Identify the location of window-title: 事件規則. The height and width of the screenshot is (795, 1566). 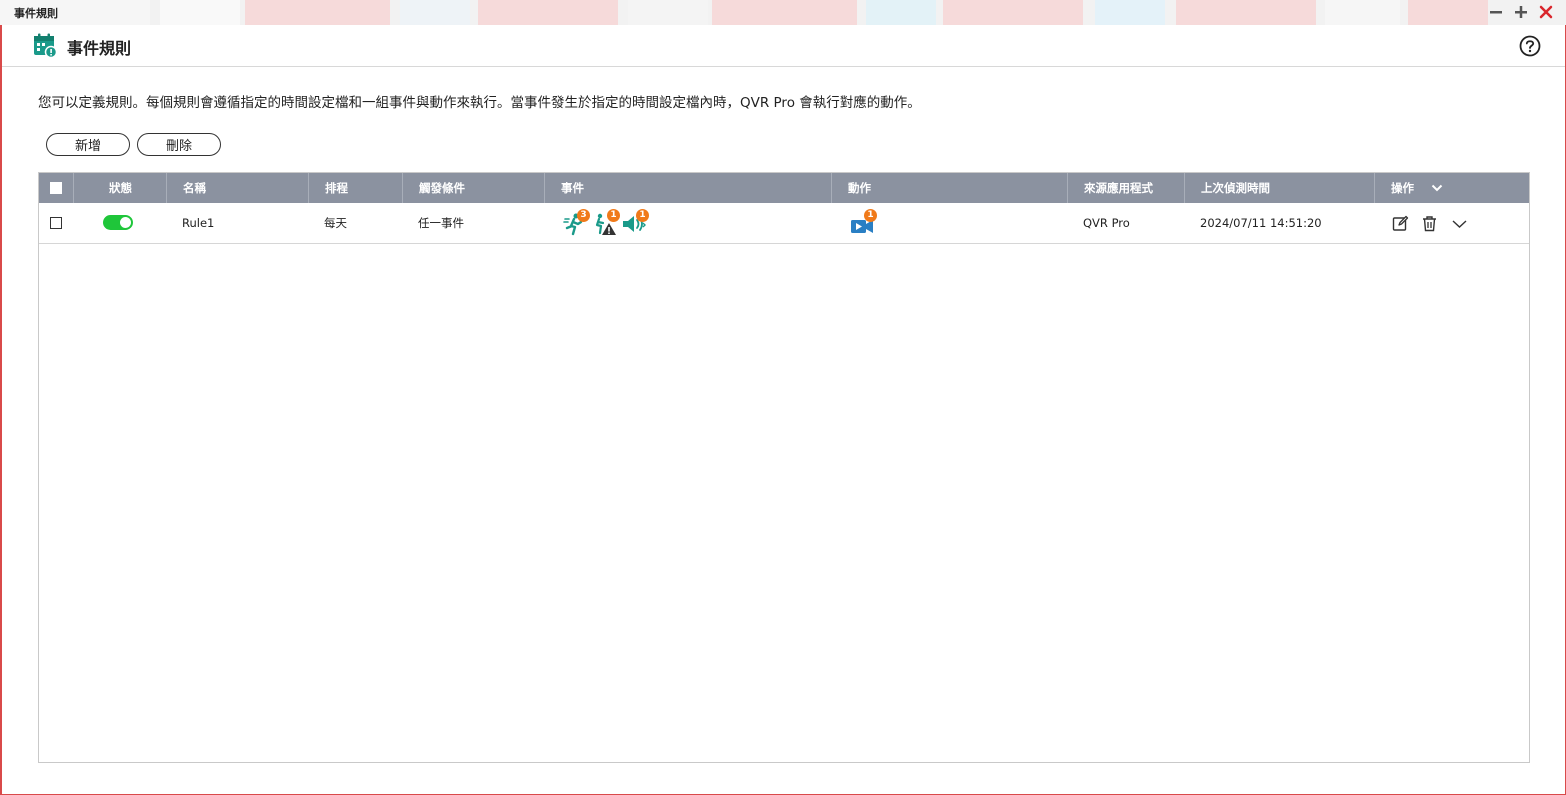
(36, 13).